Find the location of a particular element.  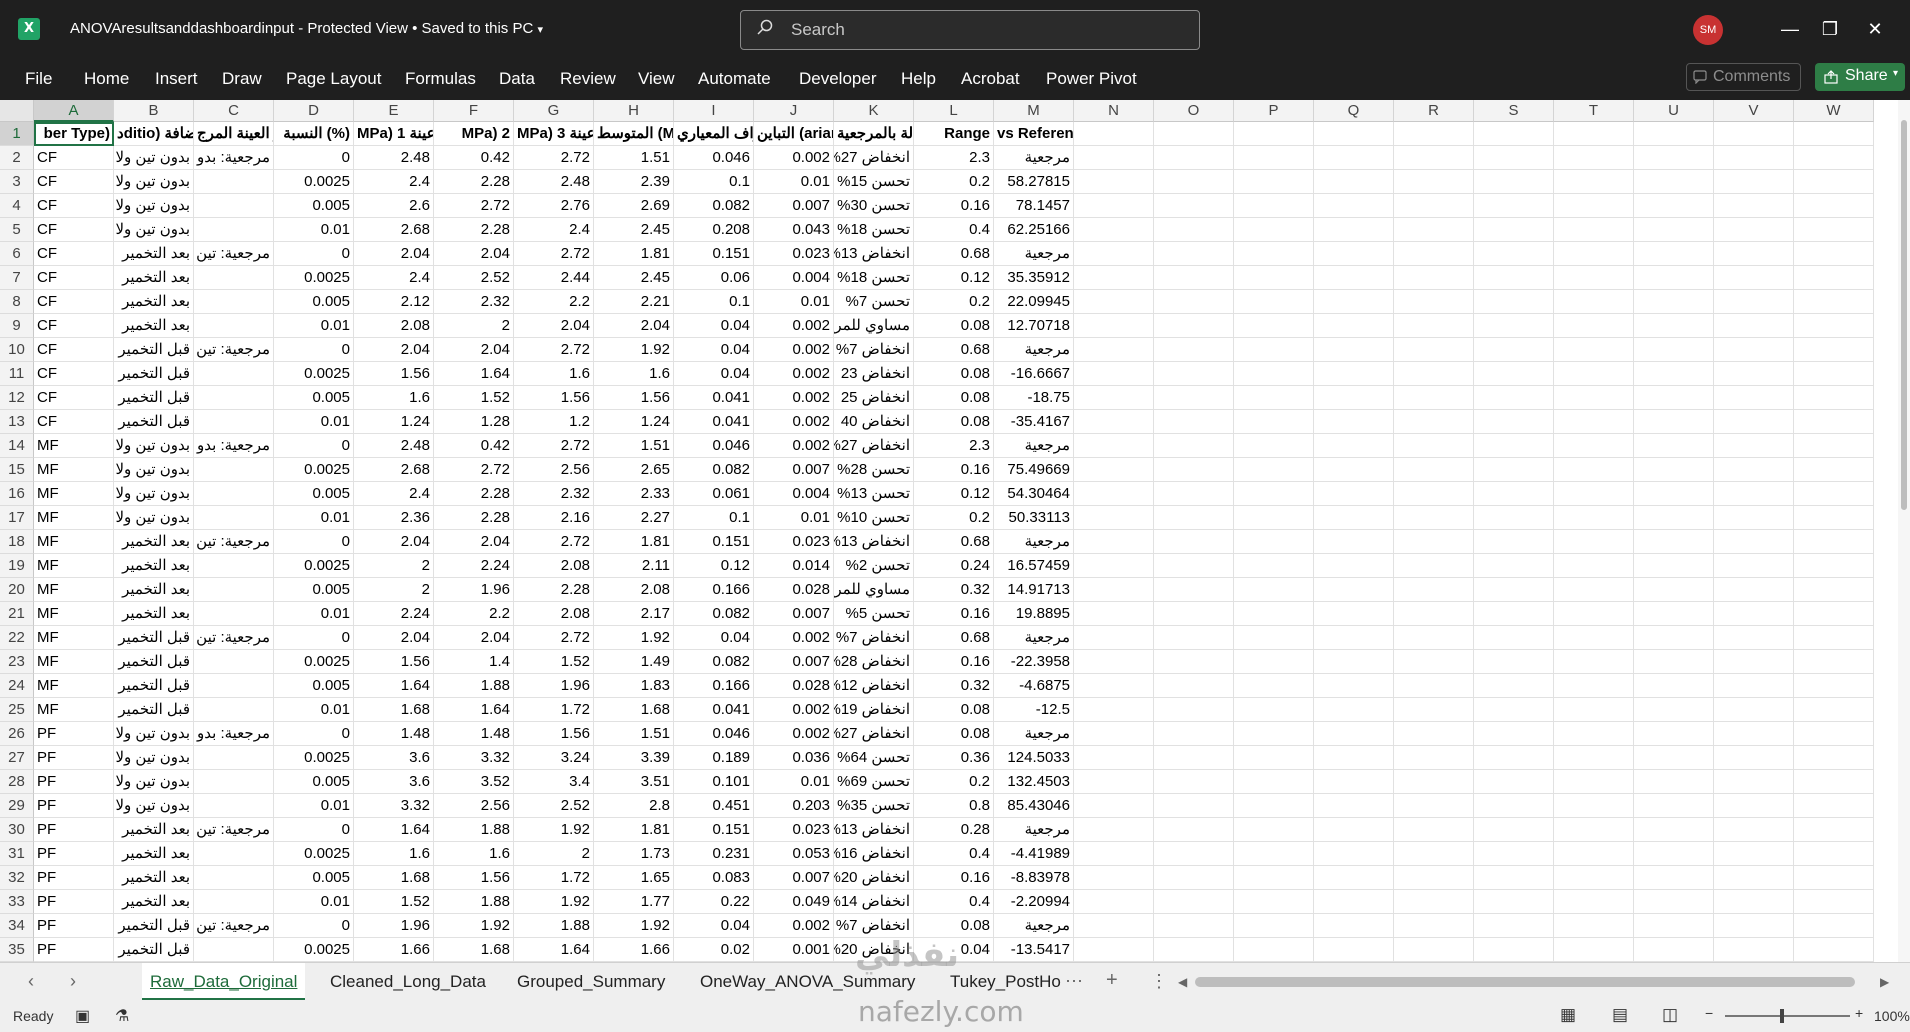

table-cell: 1.4 is located at coordinates (474, 662).